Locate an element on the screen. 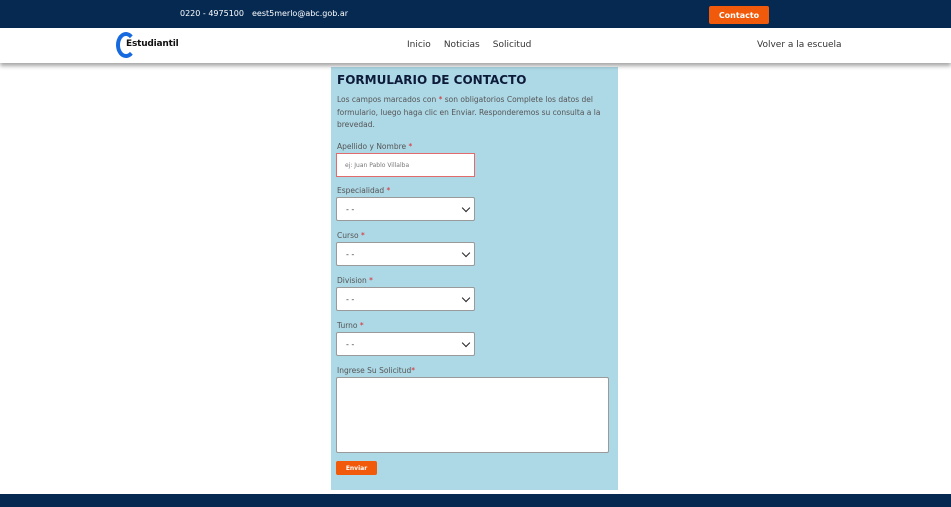  solicitud-label-text: Ingrese Su Solicitud is located at coordinates (374, 370).